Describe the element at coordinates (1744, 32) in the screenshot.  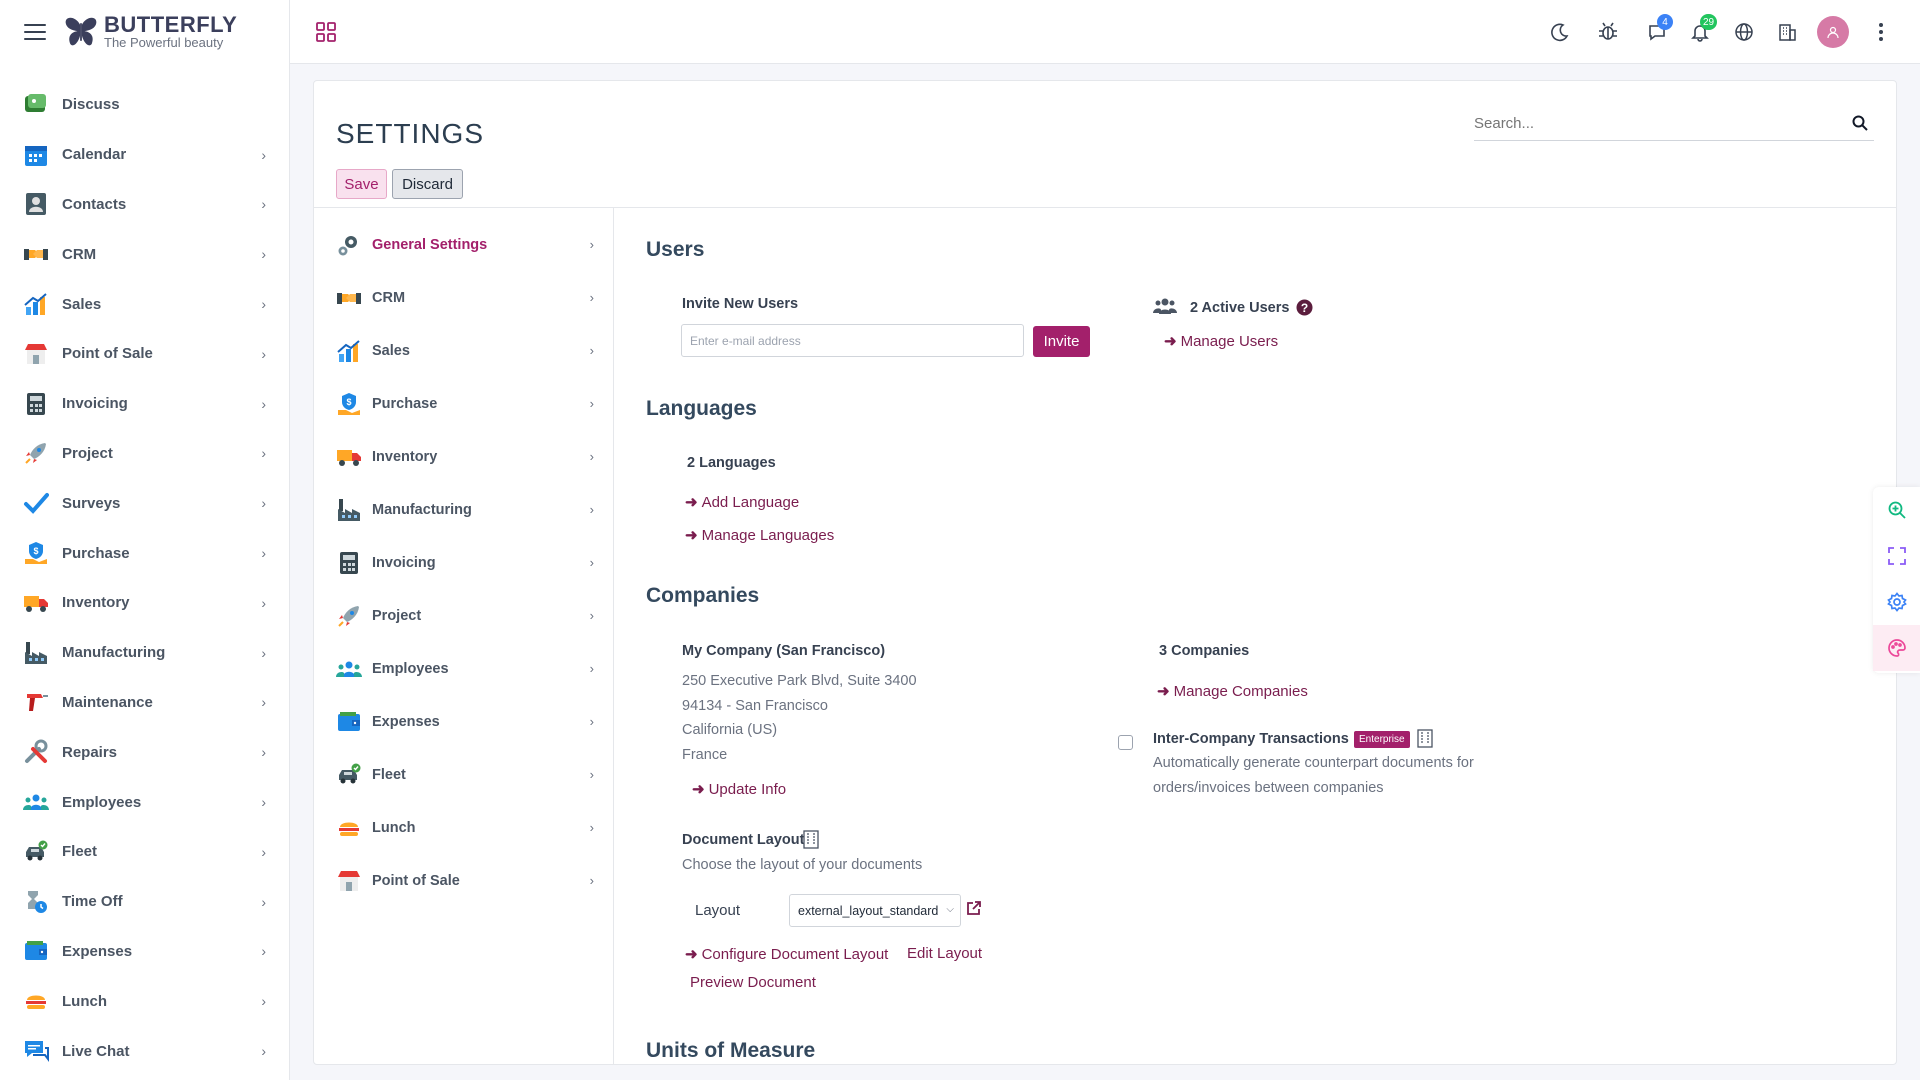
I see `globe-icon` at that location.